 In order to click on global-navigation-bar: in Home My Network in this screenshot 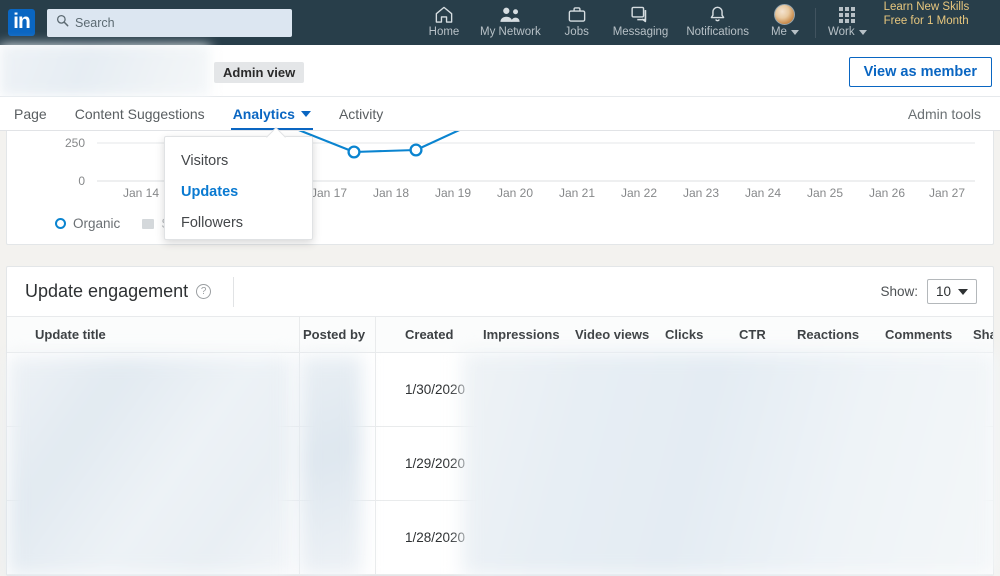, I will do `click(500, 22)`.